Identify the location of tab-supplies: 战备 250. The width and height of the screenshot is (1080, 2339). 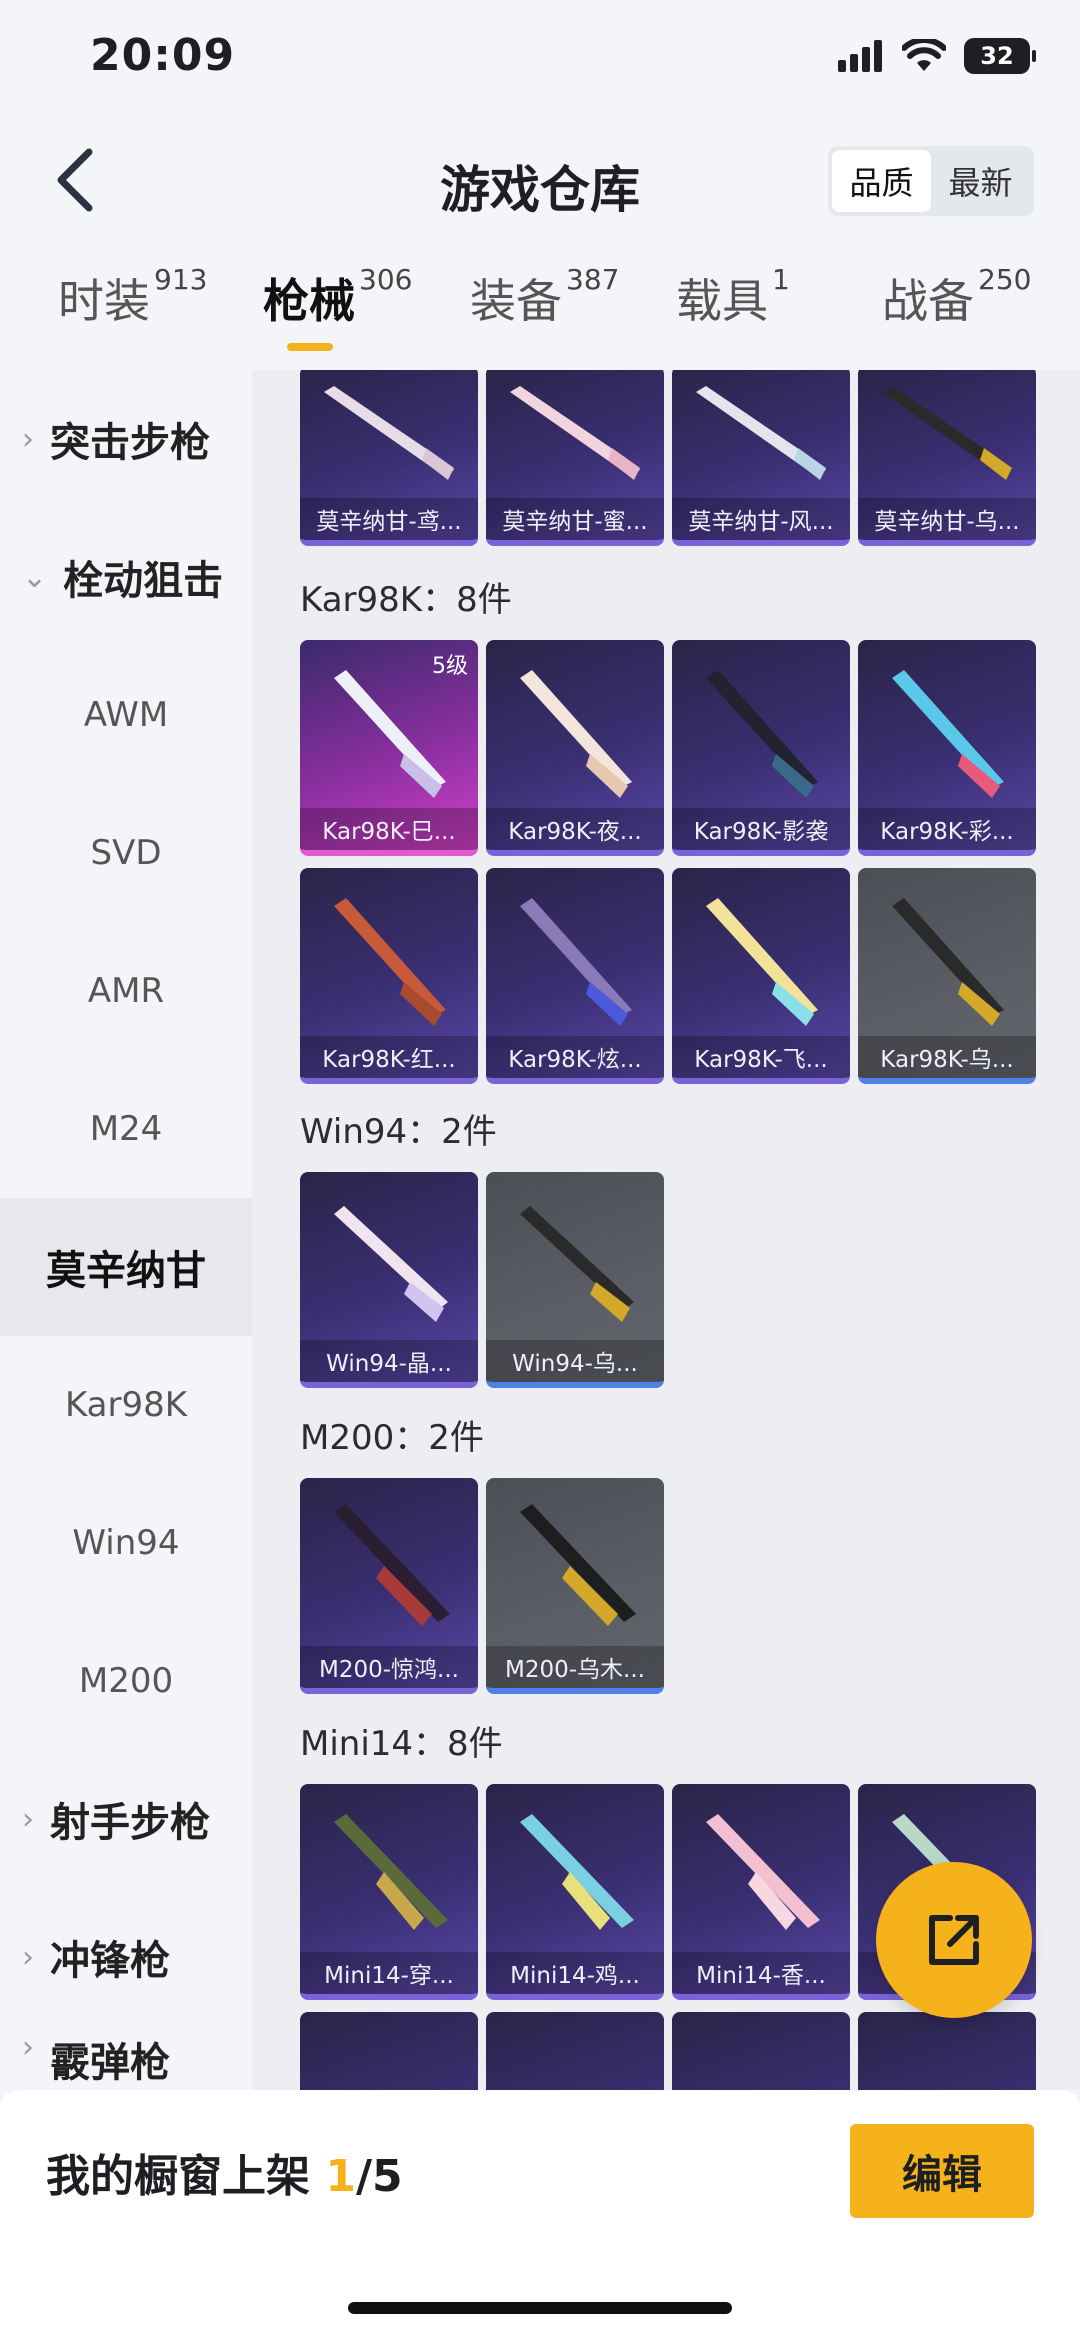
(956, 314).